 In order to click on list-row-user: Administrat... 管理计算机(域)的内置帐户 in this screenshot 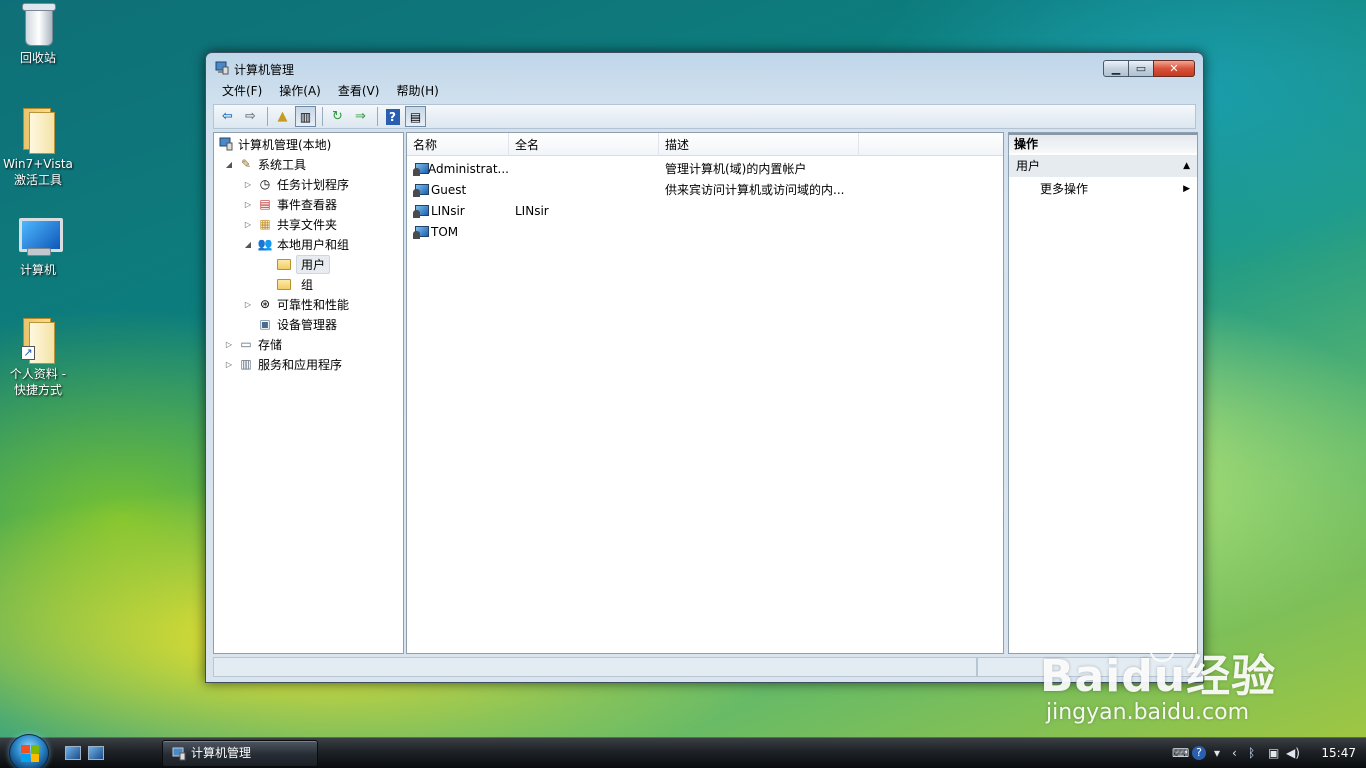, I will do `click(633, 168)`.